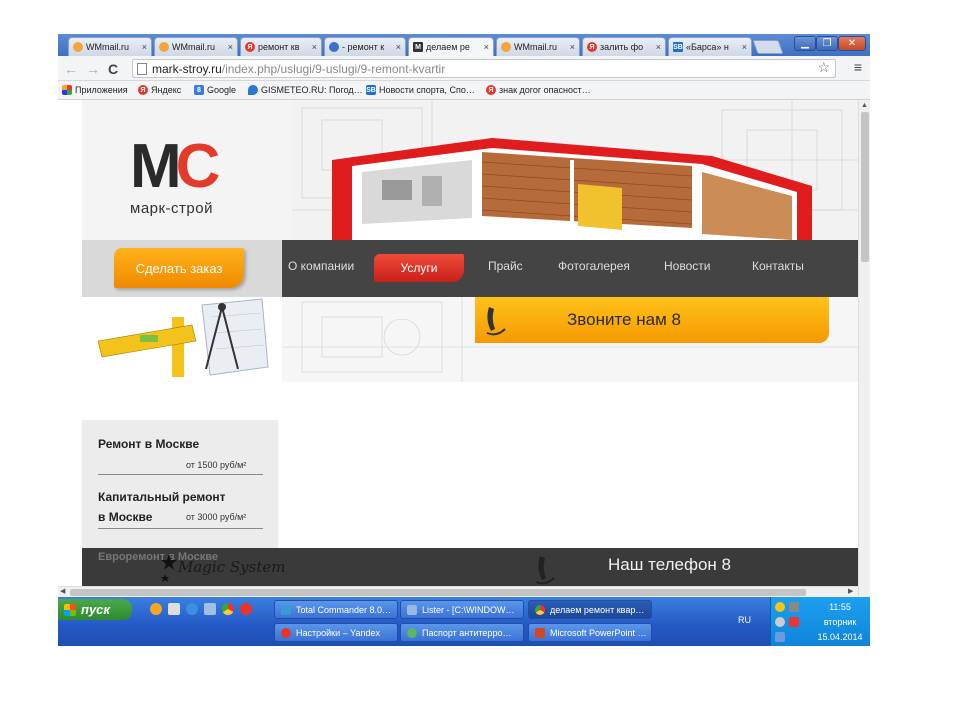  Describe the element at coordinates (505, 266) in the screenshot. I see `nav-item-price: Прайс` at that location.